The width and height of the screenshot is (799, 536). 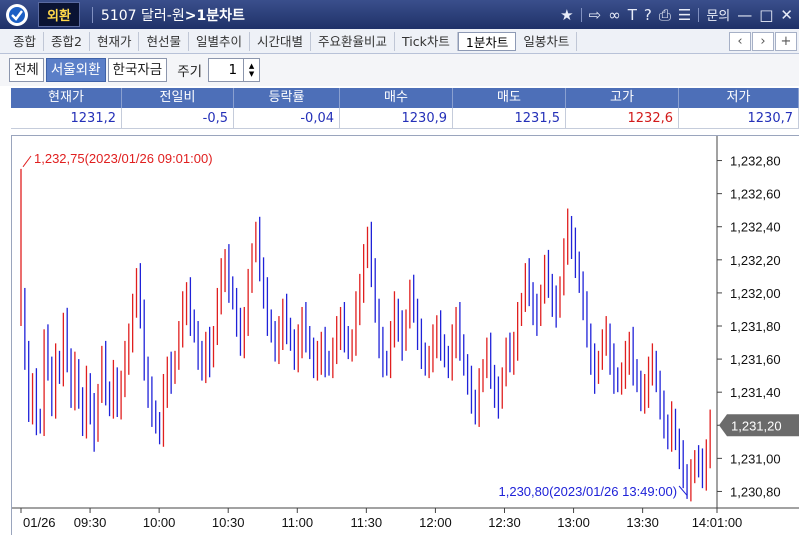 I want to click on inquiry-button: 문의, so click(x=718, y=14).